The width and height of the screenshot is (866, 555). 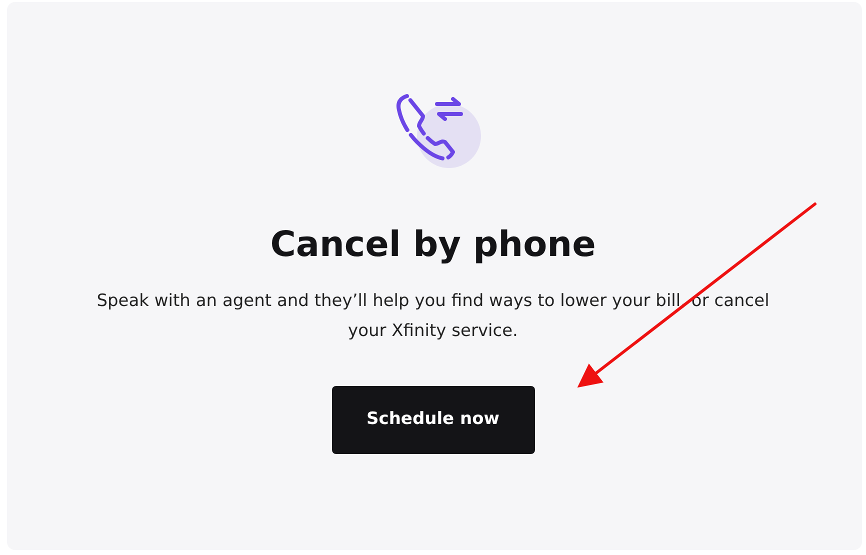 I want to click on heading: Cancel by phone, so click(x=433, y=245).